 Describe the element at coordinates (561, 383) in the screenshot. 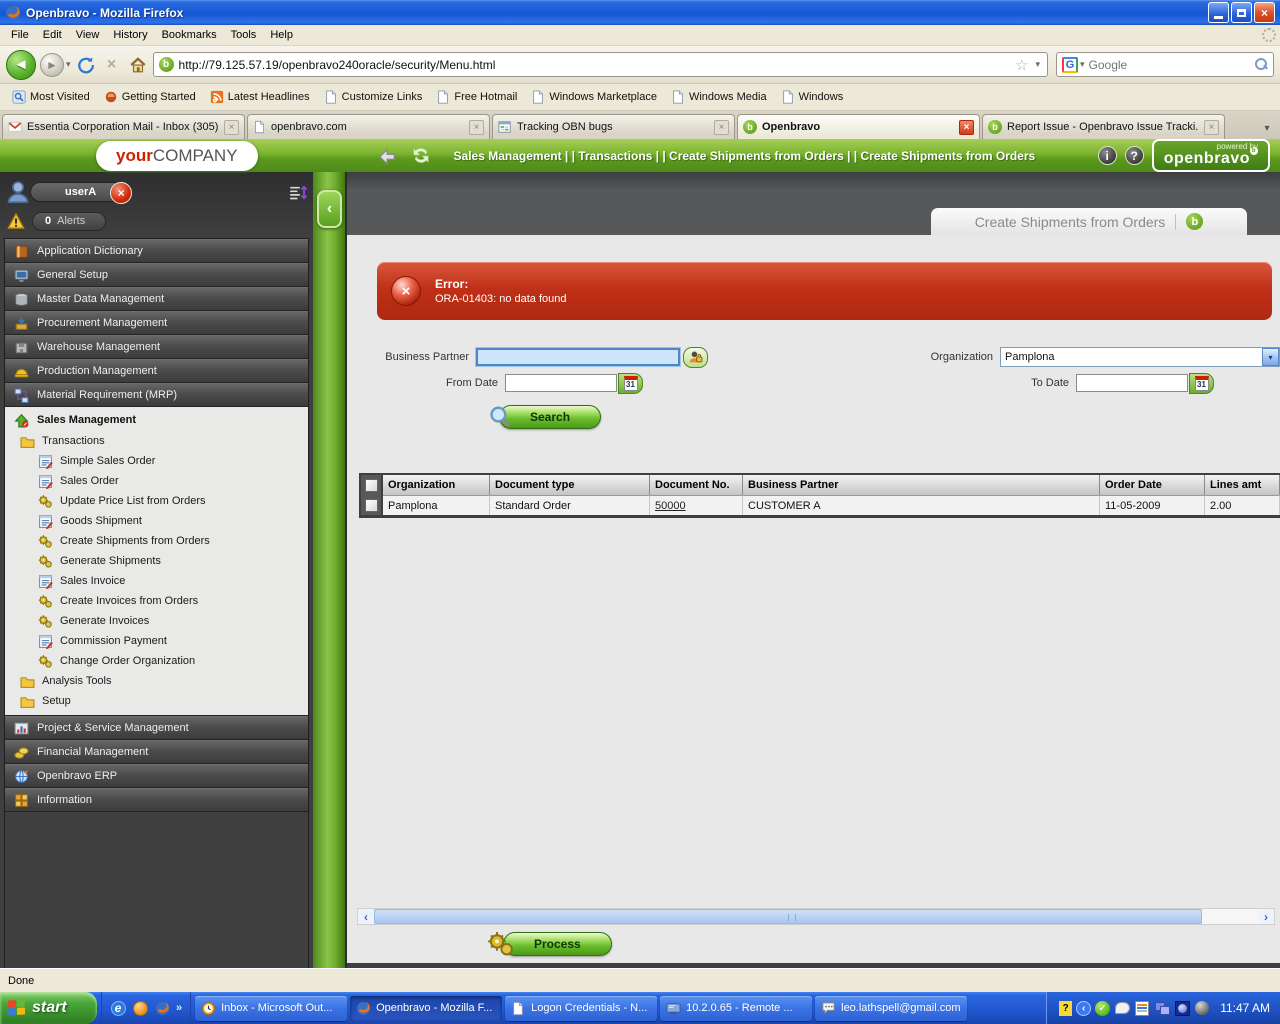

I see `from-date-input` at that location.